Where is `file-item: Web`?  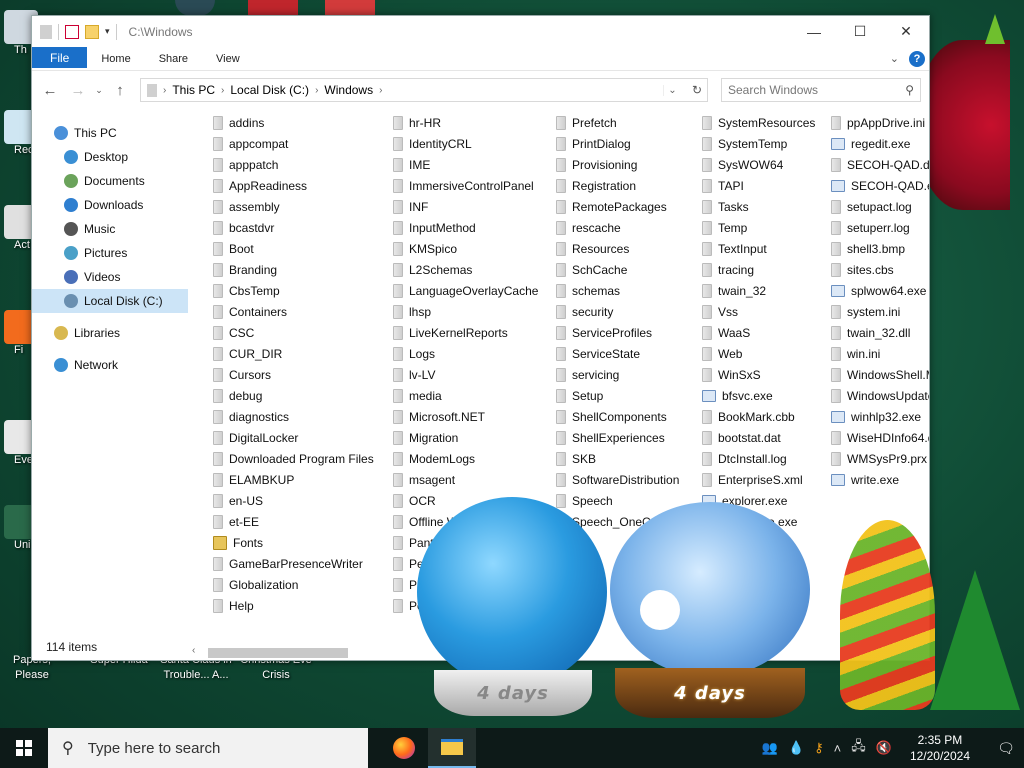 file-item: Web is located at coordinates (758, 353).